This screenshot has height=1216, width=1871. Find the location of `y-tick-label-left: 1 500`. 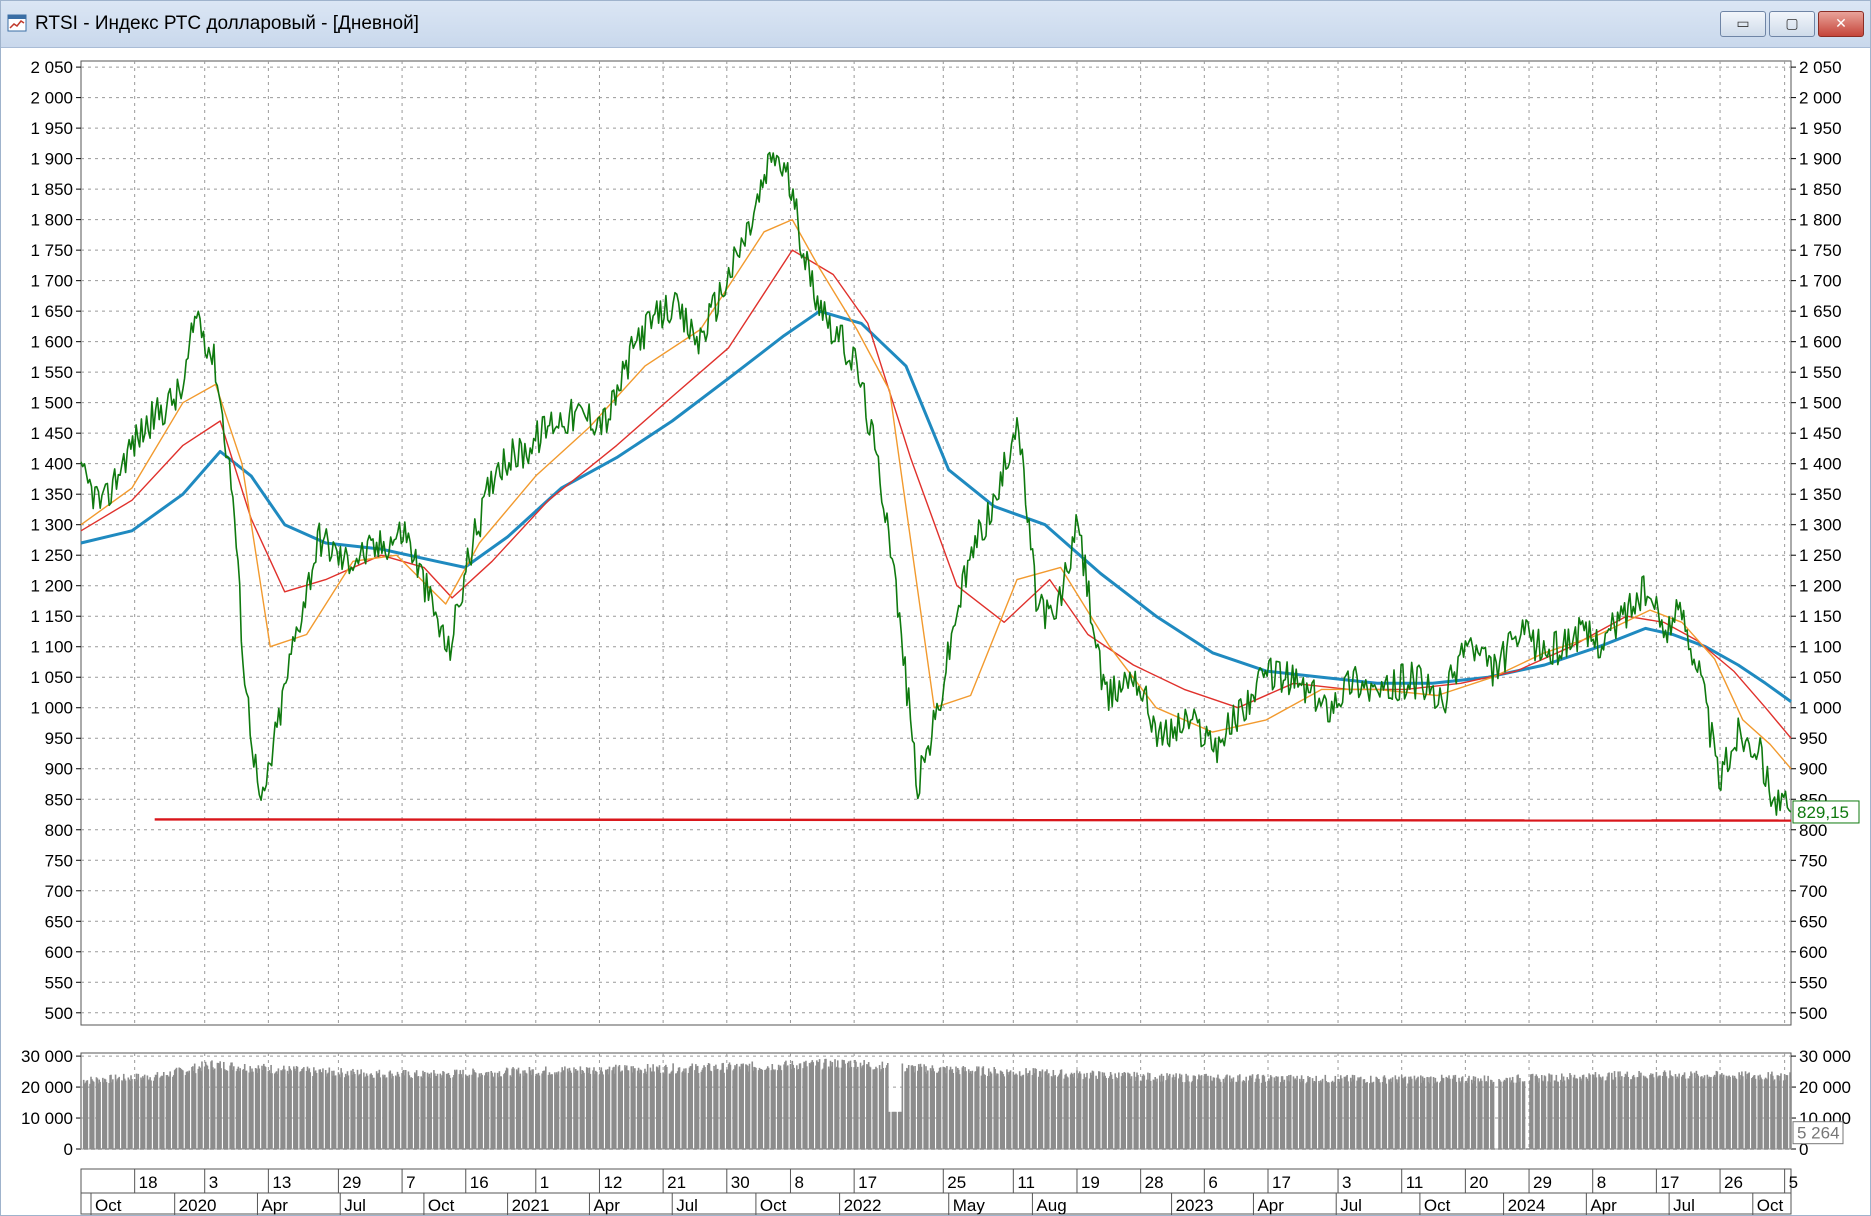

y-tick-label-left: 1 500 is located at coordinates (51, 403).